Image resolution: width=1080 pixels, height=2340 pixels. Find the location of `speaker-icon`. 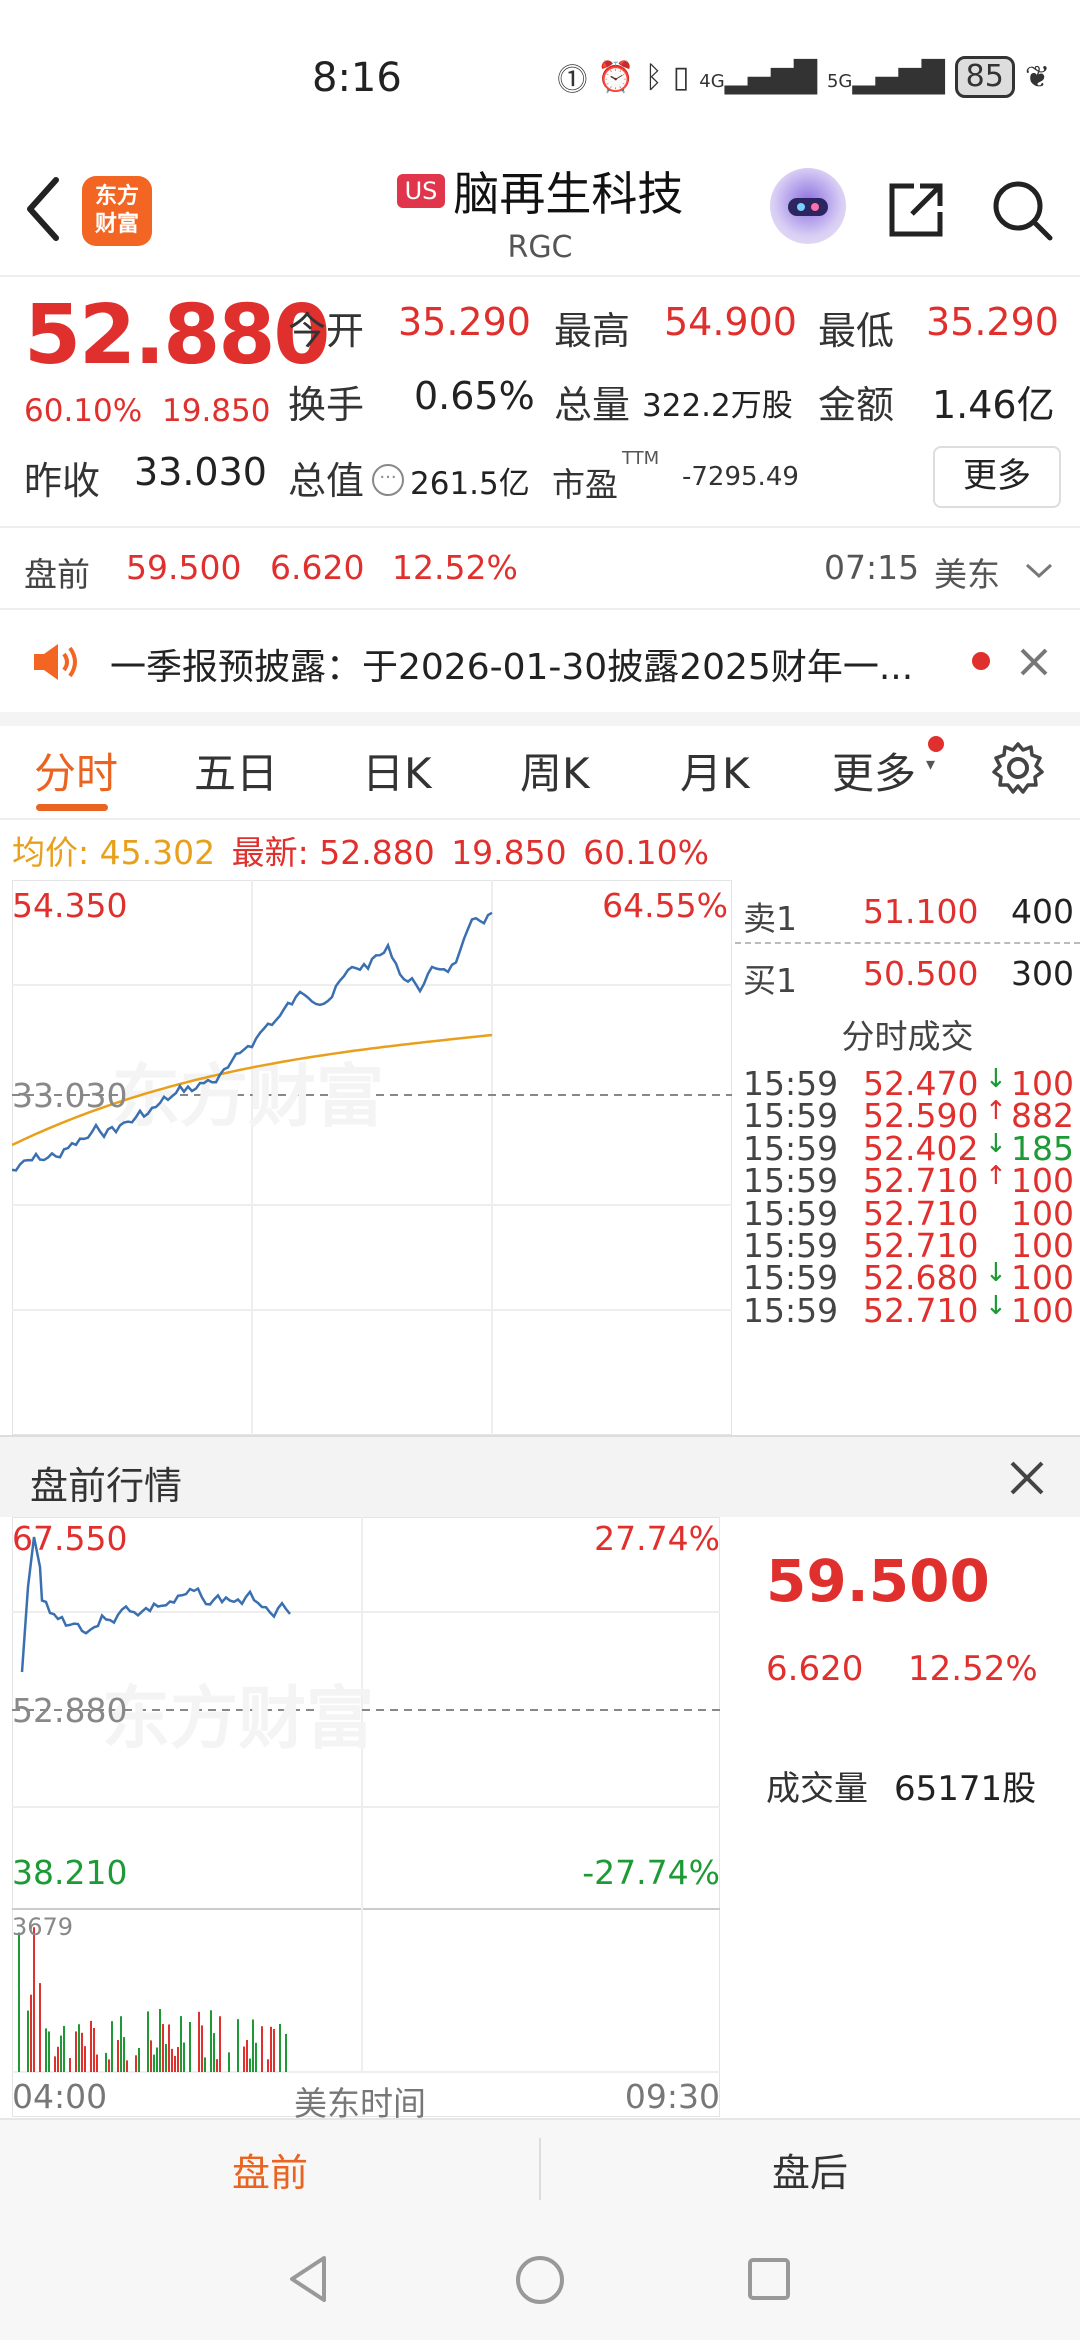

speaker-icon is located at coordinates (55, 662).